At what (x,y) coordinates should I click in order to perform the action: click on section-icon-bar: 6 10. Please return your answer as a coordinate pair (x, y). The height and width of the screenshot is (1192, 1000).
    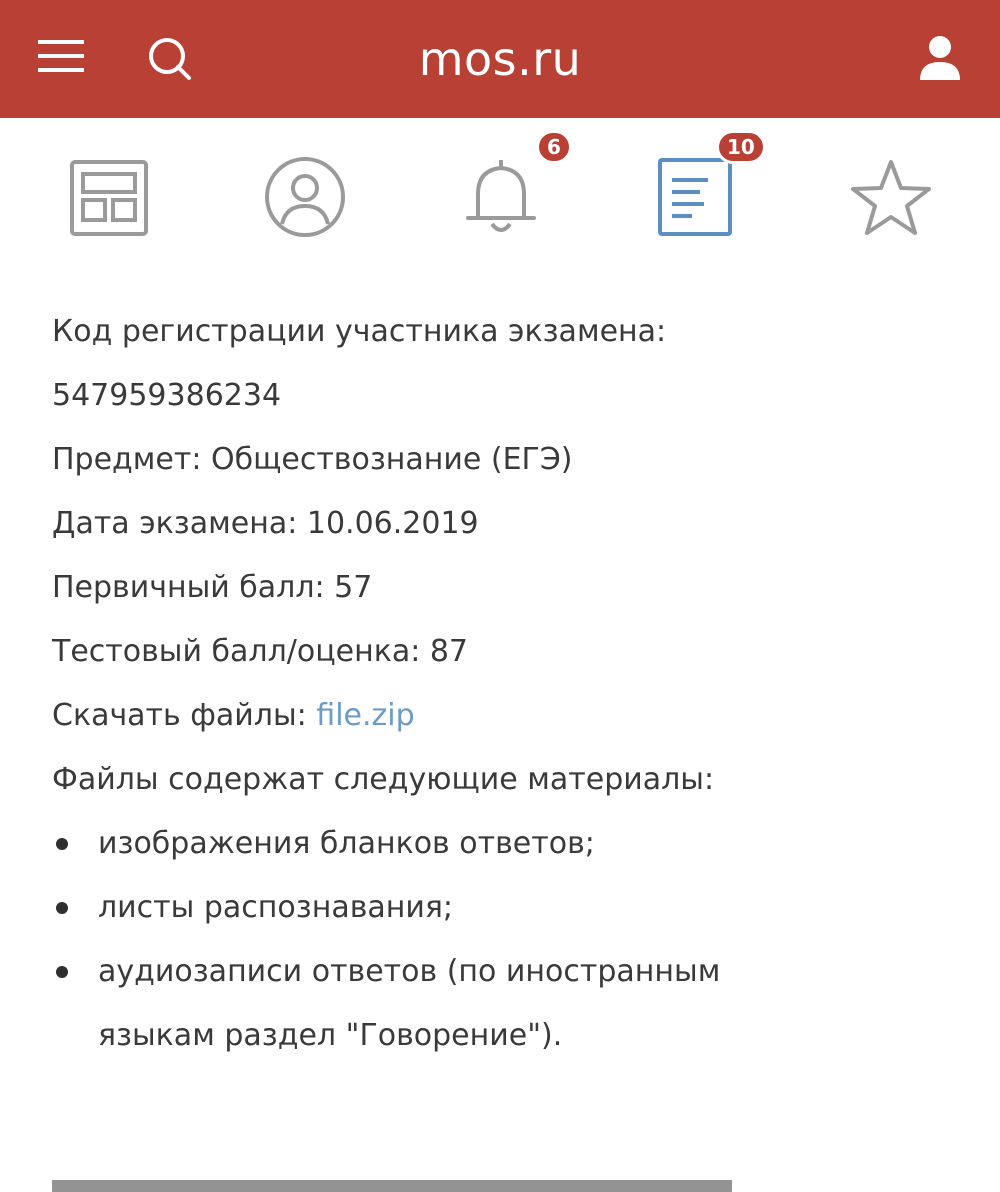
    Looking at the image, I should click on (500, 190).